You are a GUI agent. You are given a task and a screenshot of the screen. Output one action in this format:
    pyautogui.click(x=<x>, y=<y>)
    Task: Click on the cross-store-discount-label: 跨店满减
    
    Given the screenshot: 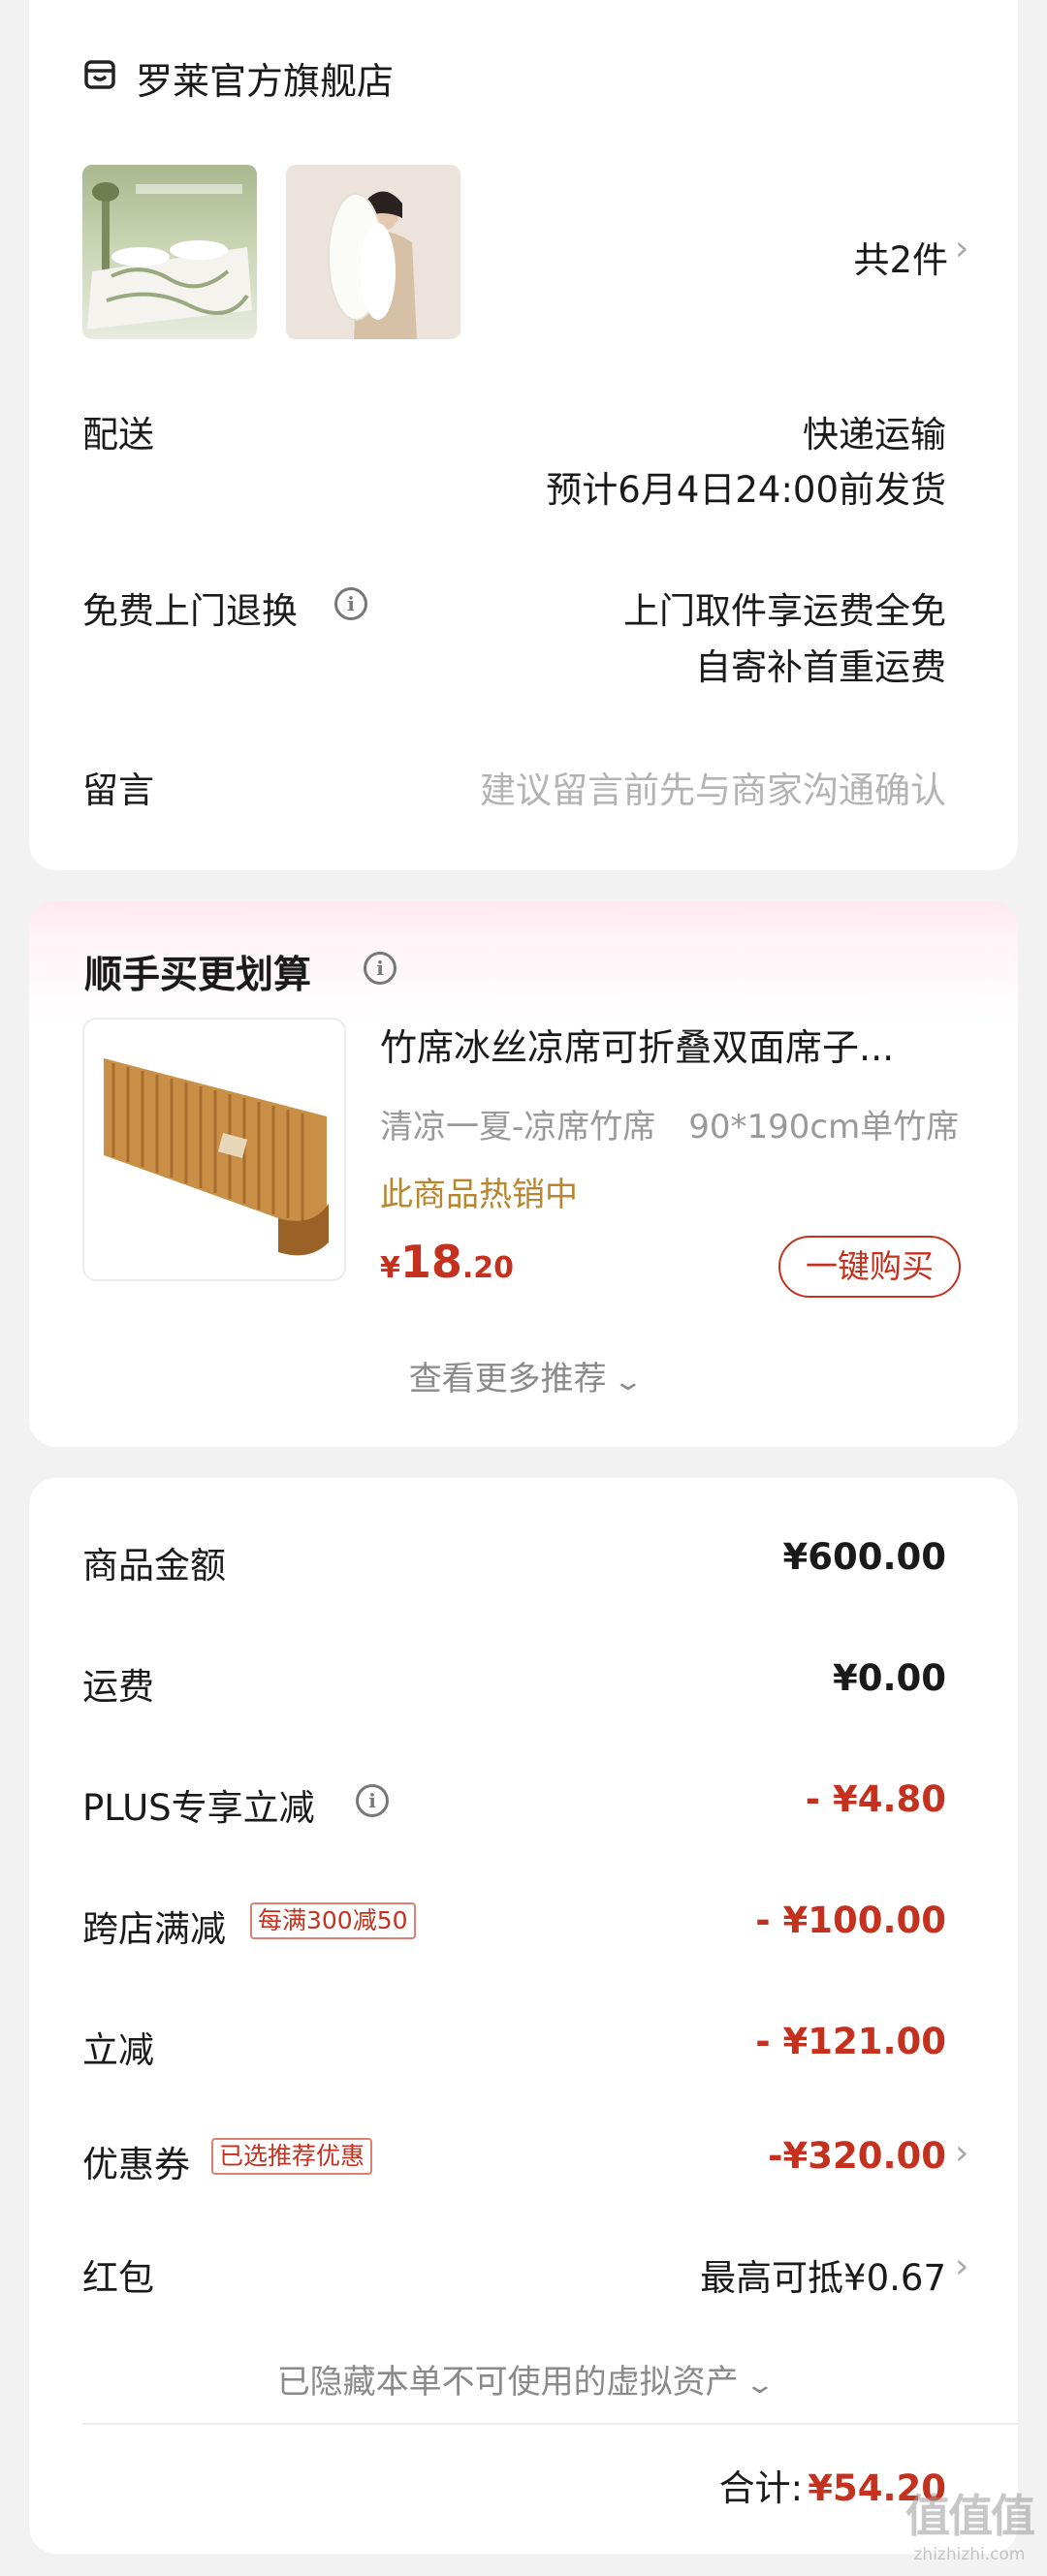 What is the action you would take?
    pyautogui.click(x=154, y=1929)
    